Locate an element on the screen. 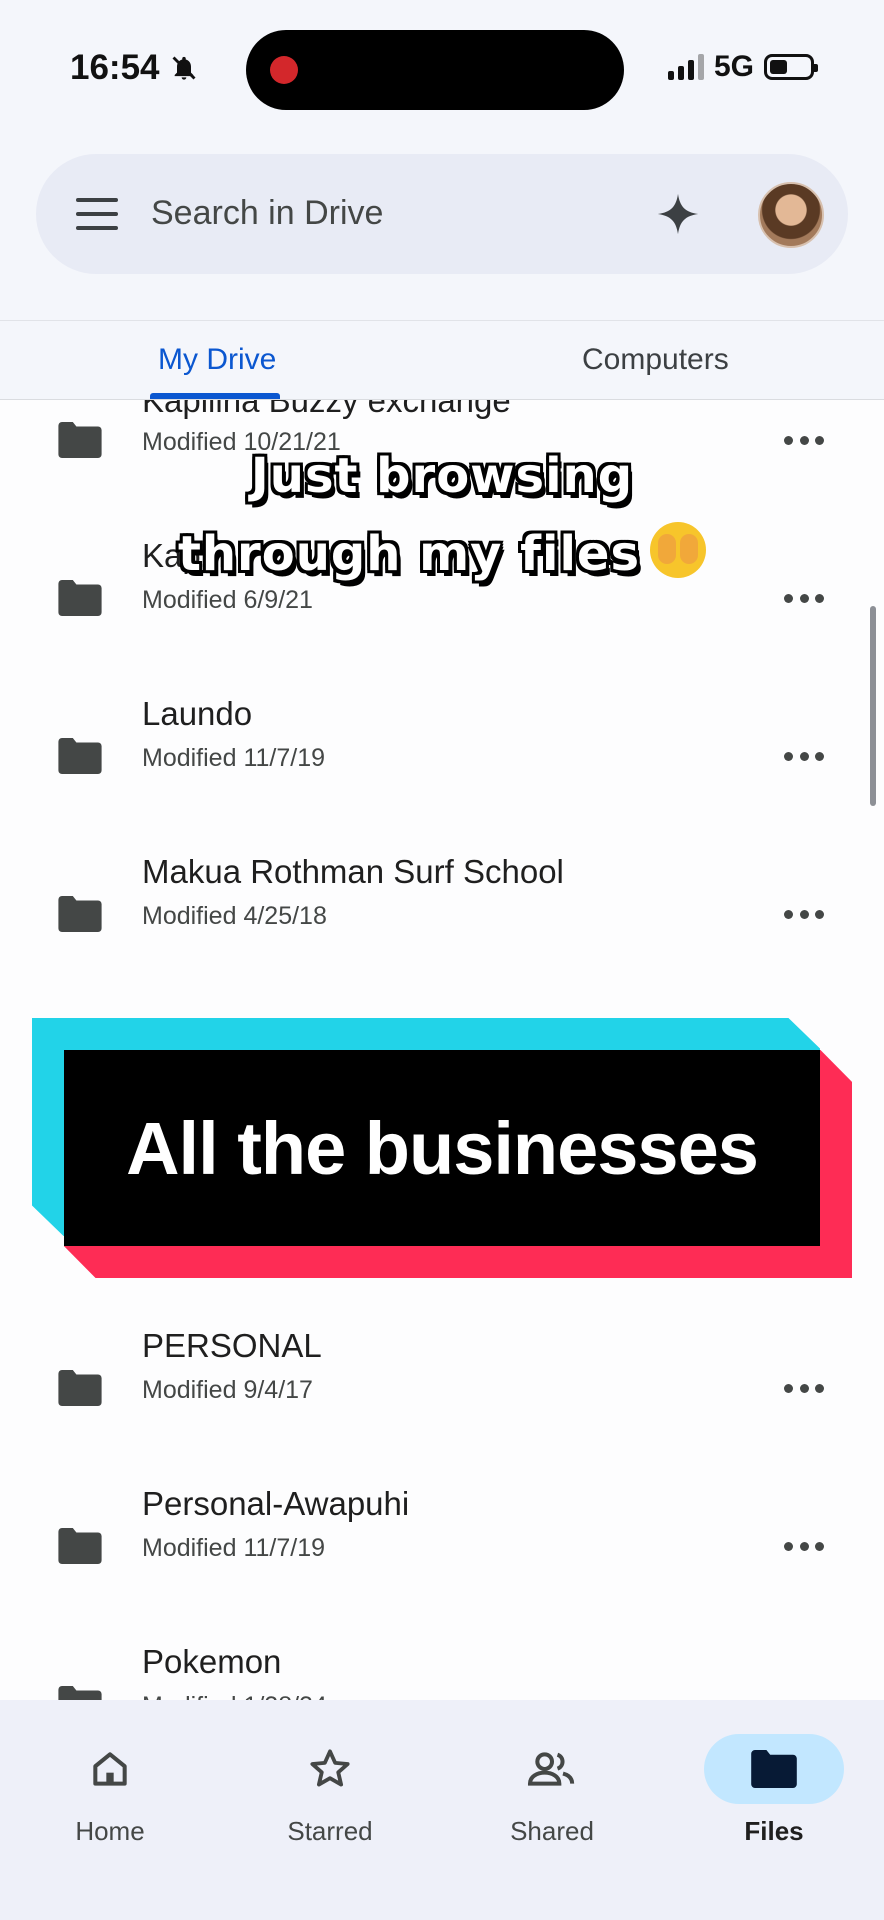 The height and width of the screenshot is (1920, 884). dynamic-island is located at coordinates (435, 70).